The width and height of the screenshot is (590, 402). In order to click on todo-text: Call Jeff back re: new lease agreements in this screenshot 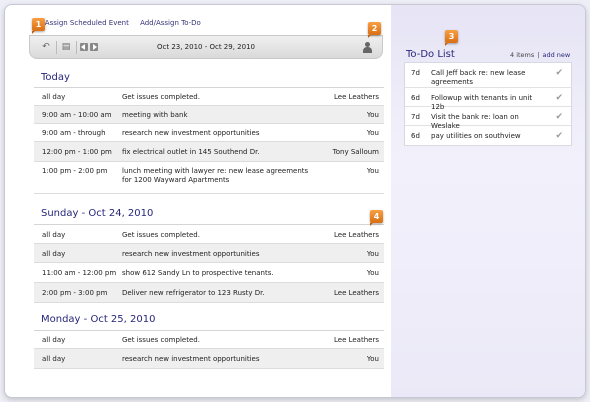, I will do `click(478, 77)`.